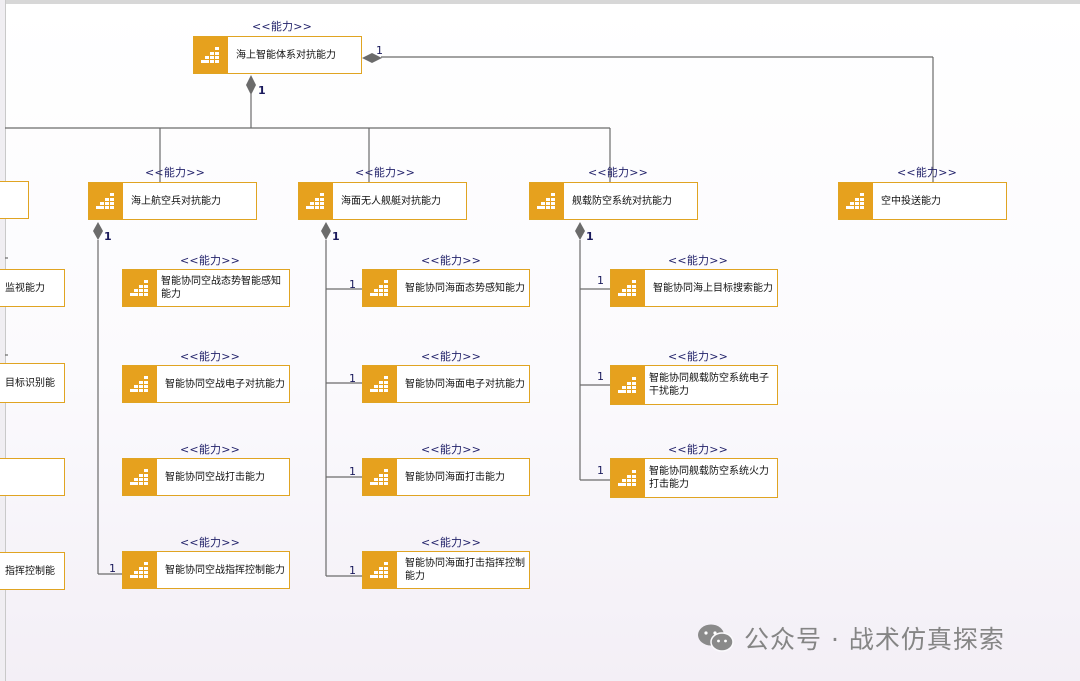 Image resolution: width=1080 pixels, height=681 pixels. I want to click on node-leaf: 智能协同空战态势智能感知能力, so click(206, 288).